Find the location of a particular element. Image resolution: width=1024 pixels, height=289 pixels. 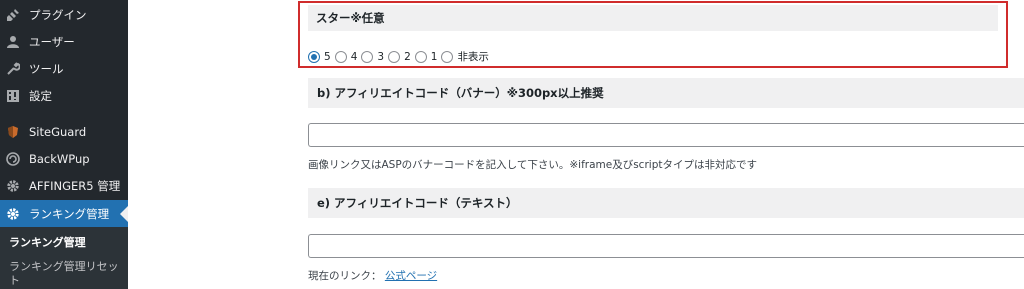

banner-code-heading: b) アフィリエイトコード（バナー）※300px以上推奨 is located at coordinates (666, 93).